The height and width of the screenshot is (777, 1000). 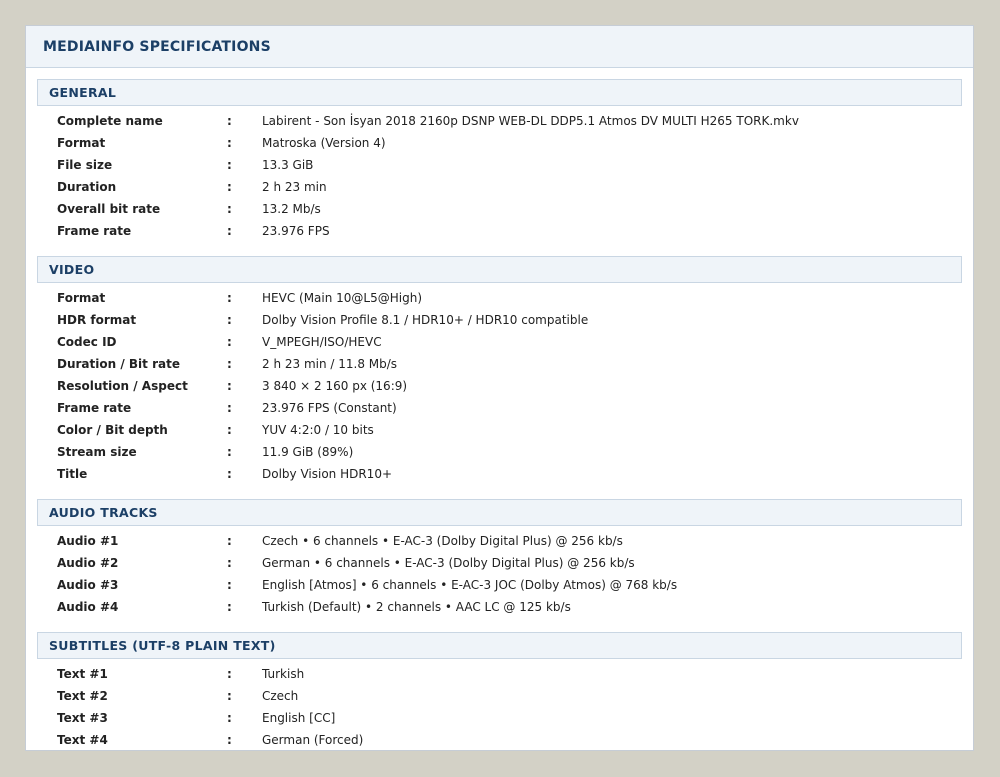 I want to click on spec-row: Color / Bit depth: YUV 4:2:0 / 10 bits, so click(x=499, y=430).